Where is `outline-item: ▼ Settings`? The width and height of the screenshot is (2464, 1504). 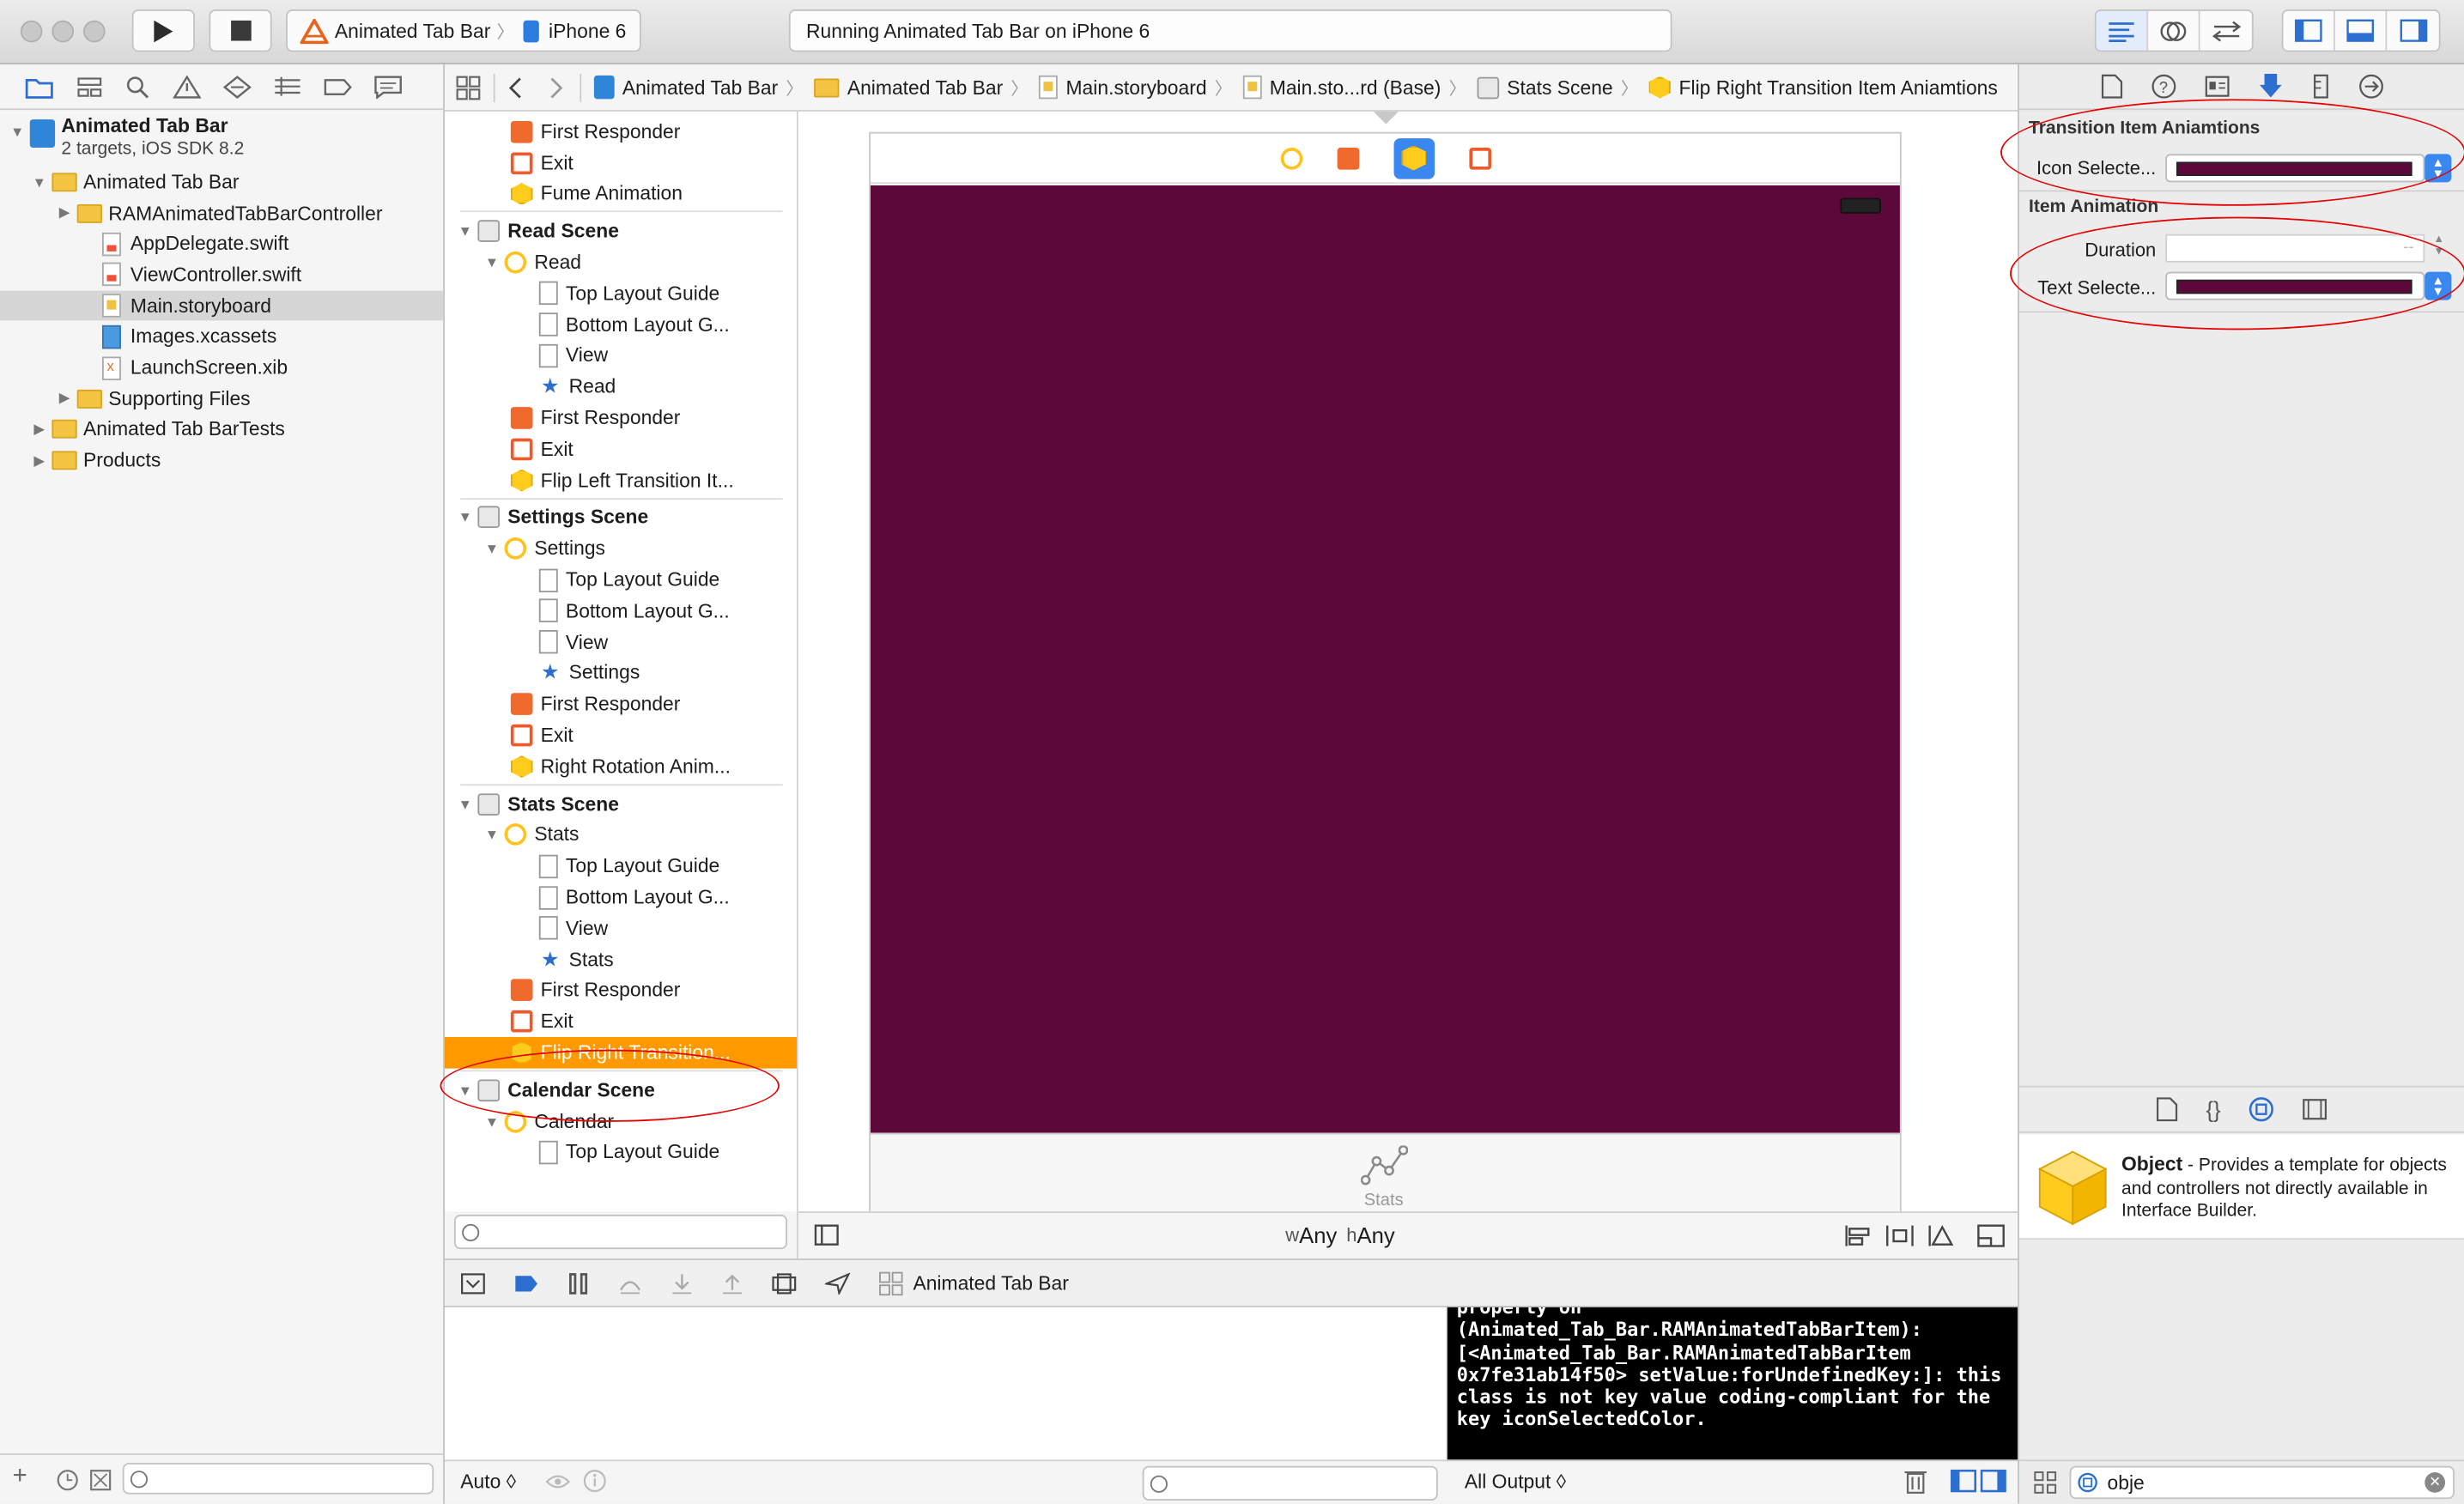
outline-item: ▼ Settings is located at coordinates (621, 548).